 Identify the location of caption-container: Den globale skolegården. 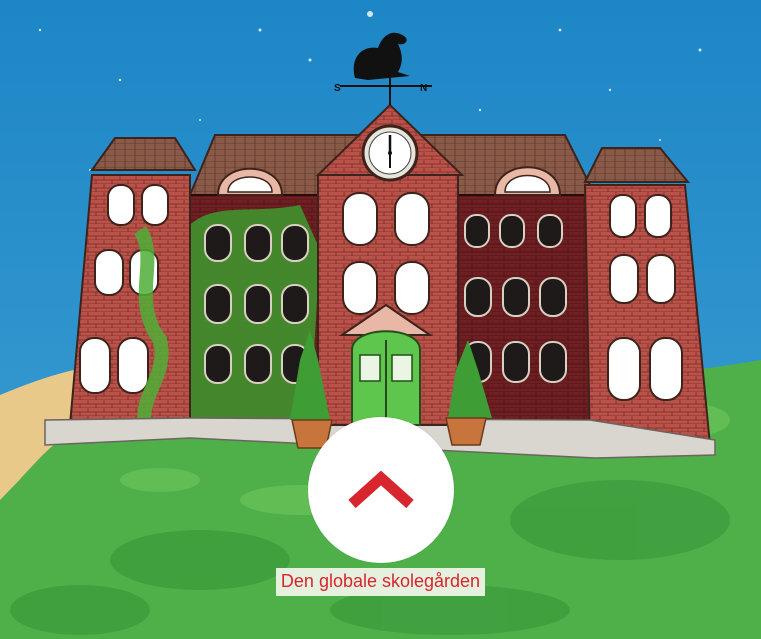
(380, 582).